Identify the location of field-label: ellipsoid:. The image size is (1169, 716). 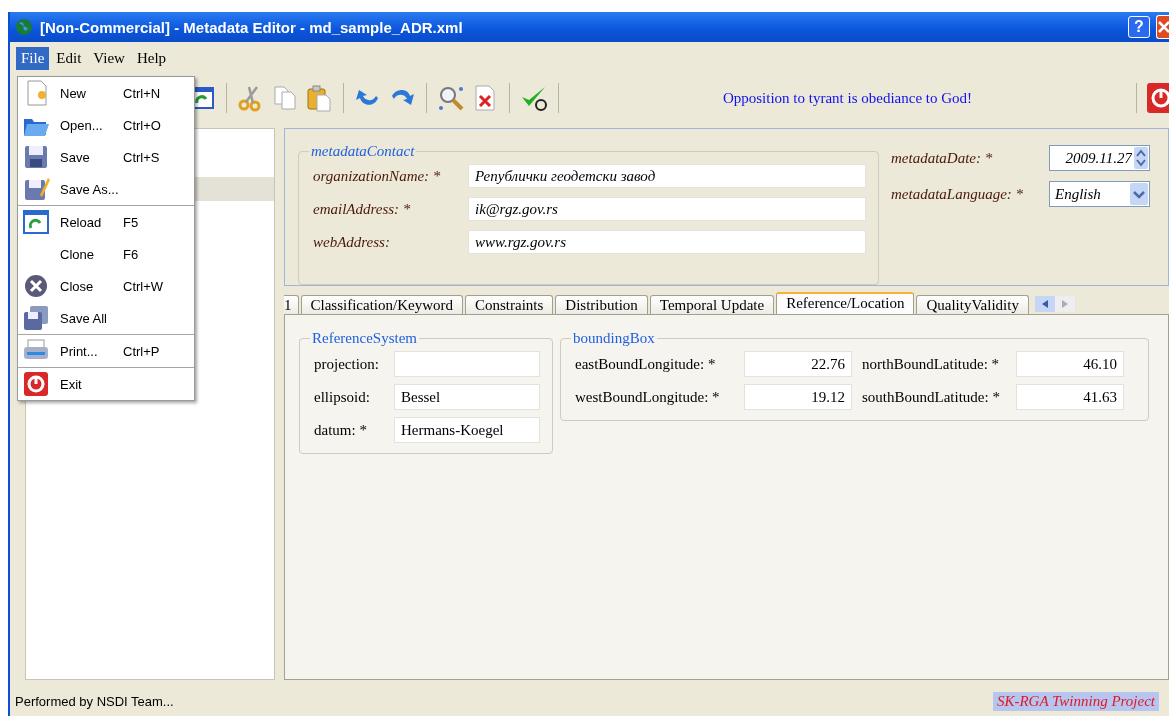
(342, 397).